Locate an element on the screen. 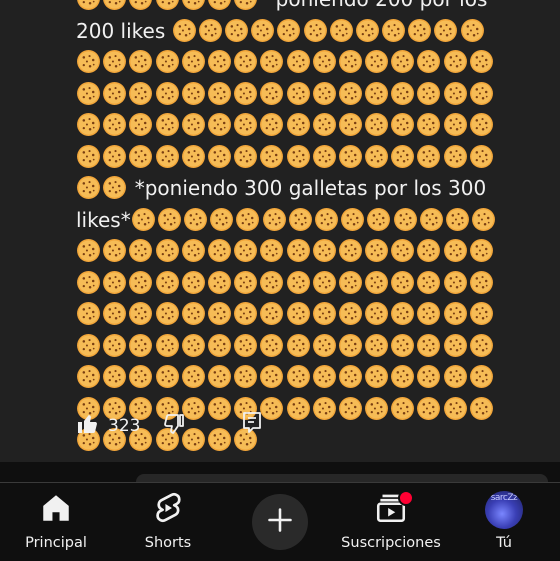 This screenshot has width=560, height=561. like-button: 323 is located at coordinates (108, 426).